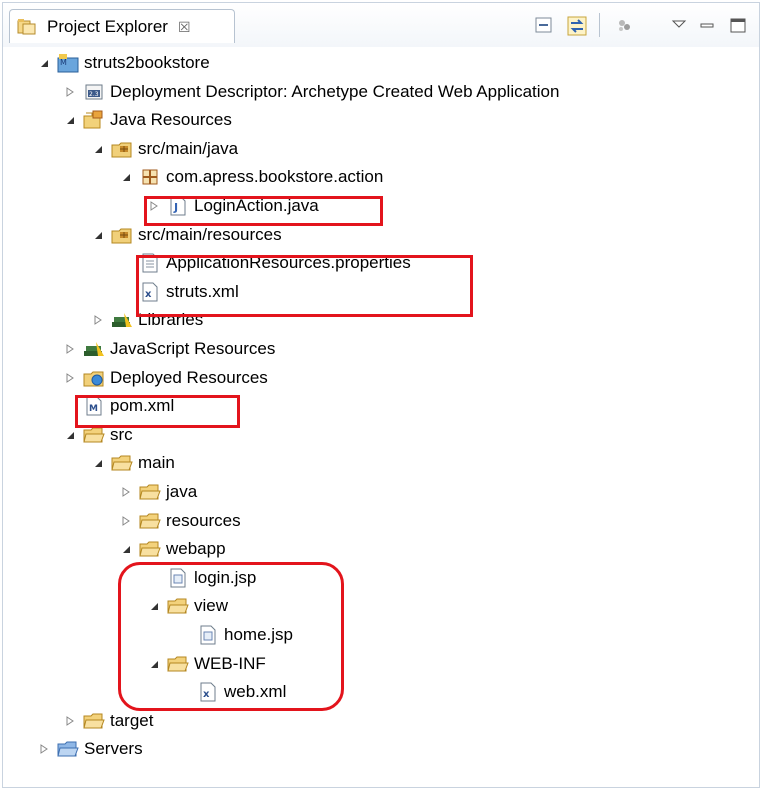  I want to click on tree-item: Deployed Resources, so click(165, 378).